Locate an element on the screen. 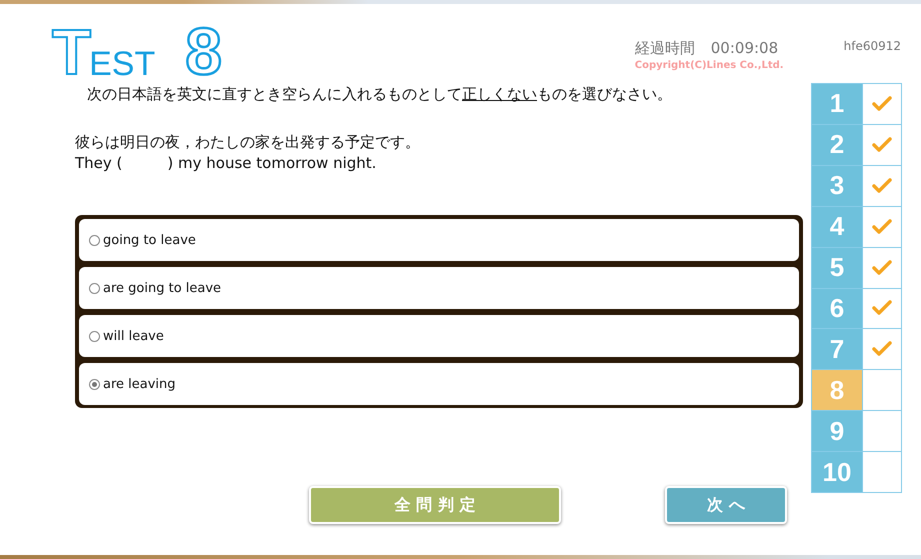 This screenshot has width=921, height=559. question-number: 5 is located at coordinates (837, 268).